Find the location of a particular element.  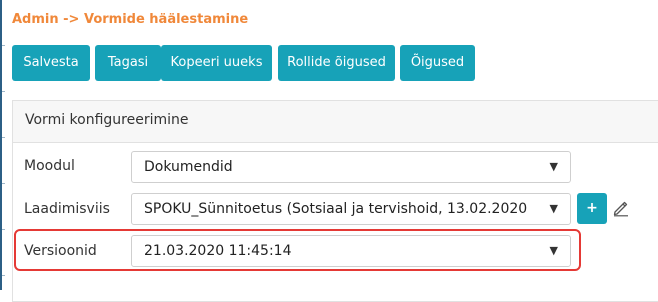

left-border-decoration is located at coordinates (3, 145).